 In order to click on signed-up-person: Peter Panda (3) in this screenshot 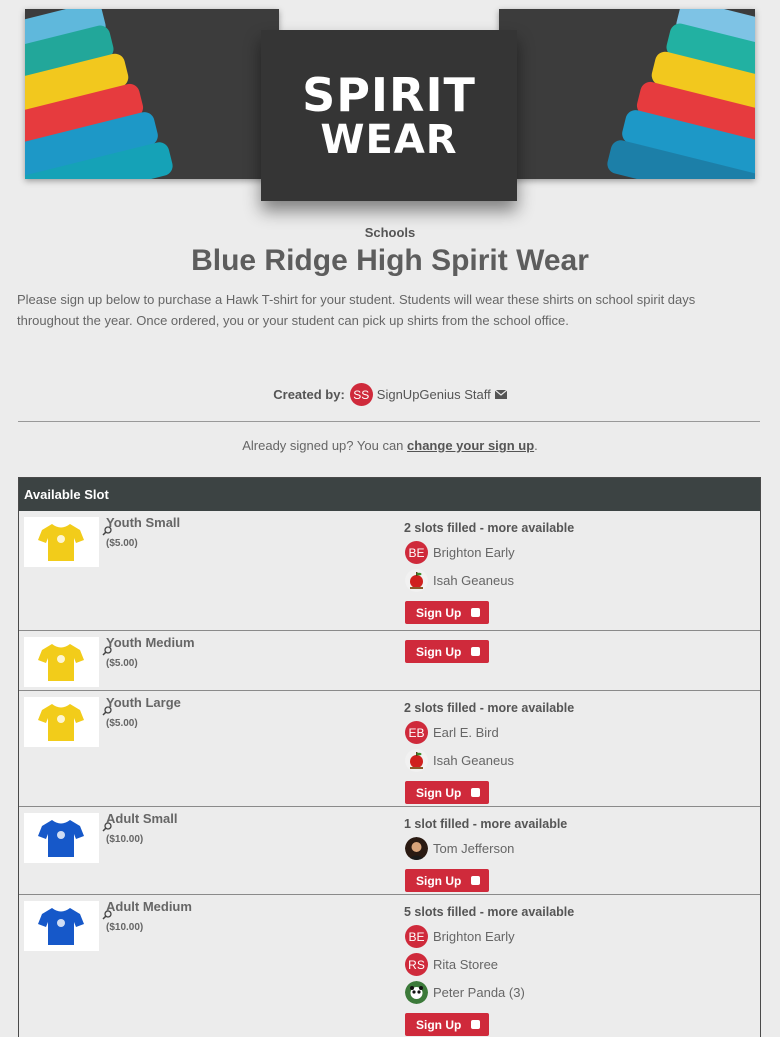, I will do `click(465, 992)`.